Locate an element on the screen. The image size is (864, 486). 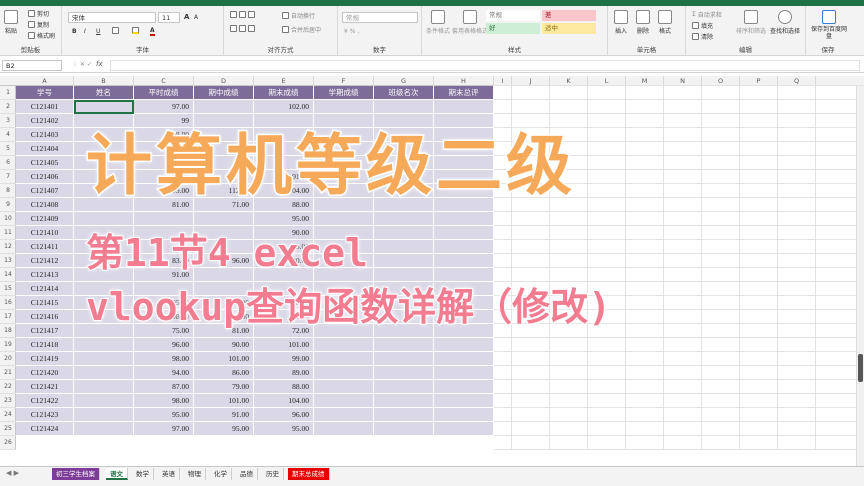
sheet-tab: 初三学生档案 is located at coordinates (76, 474).